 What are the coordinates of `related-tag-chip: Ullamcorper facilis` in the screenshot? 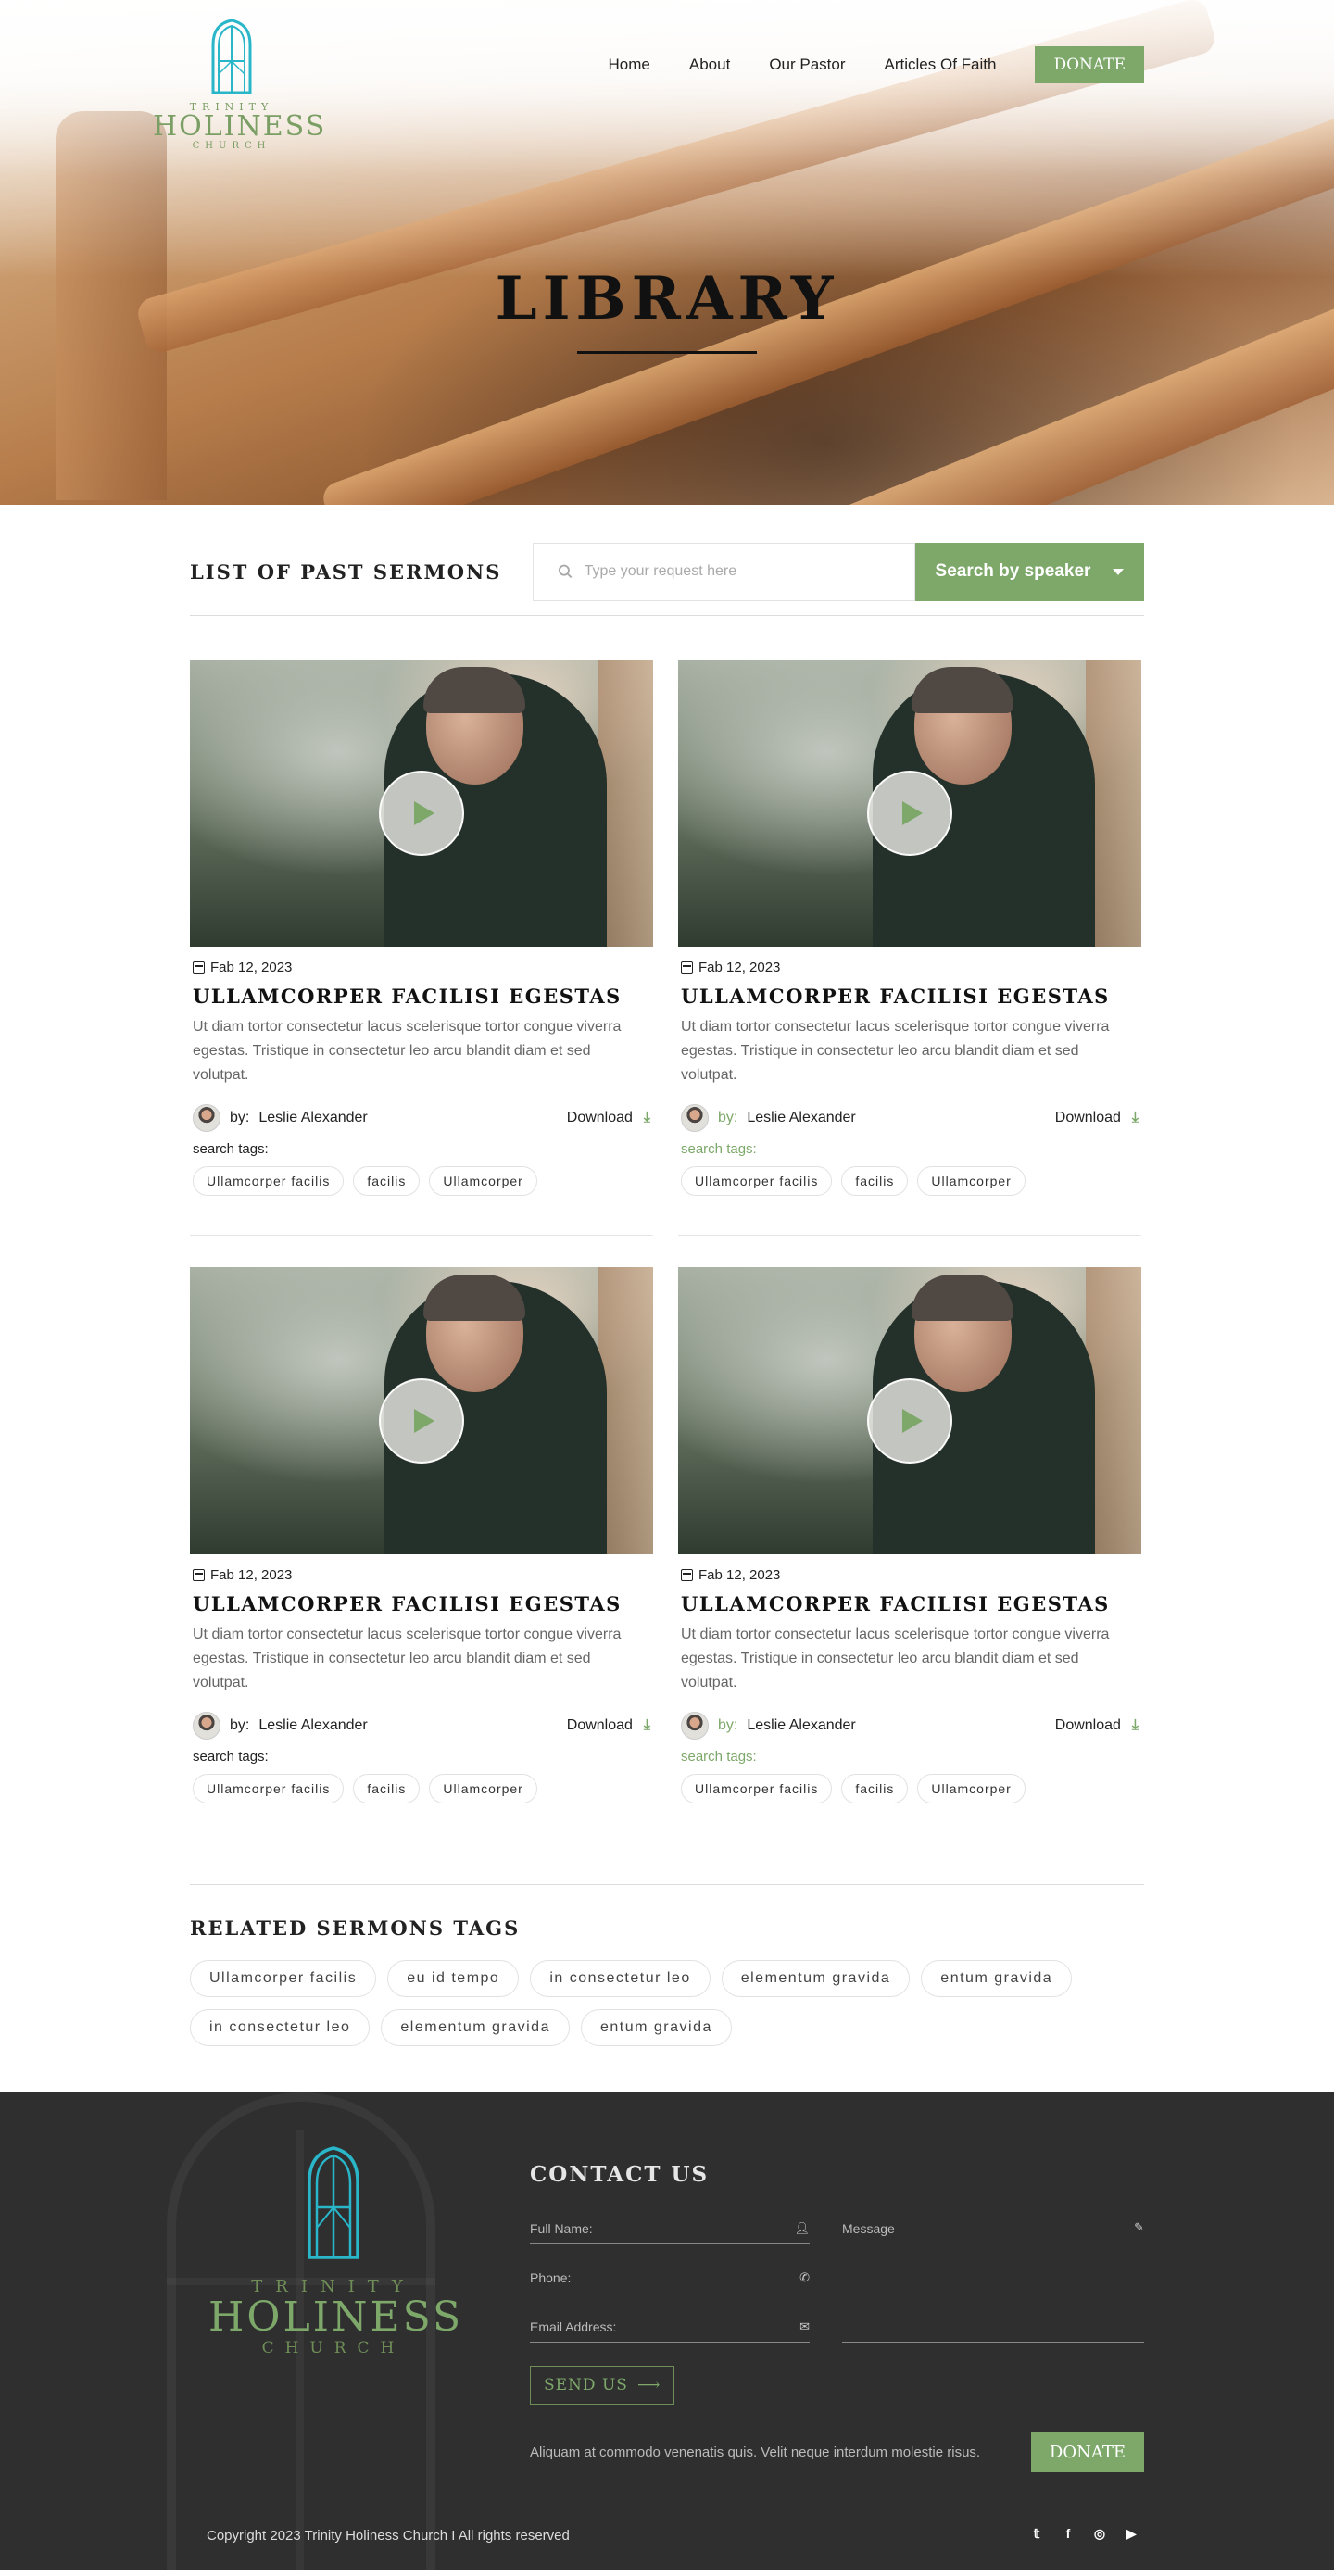 It's located at (284, 1978).